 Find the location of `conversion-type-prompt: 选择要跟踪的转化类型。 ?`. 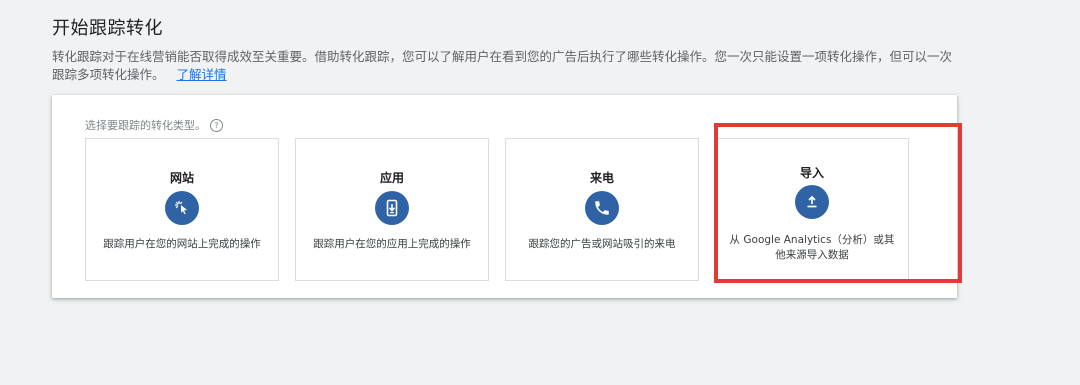

conversion-type-prompt: 选择要跟踪的转化类型。 ? is located at coordinates (154, 125).